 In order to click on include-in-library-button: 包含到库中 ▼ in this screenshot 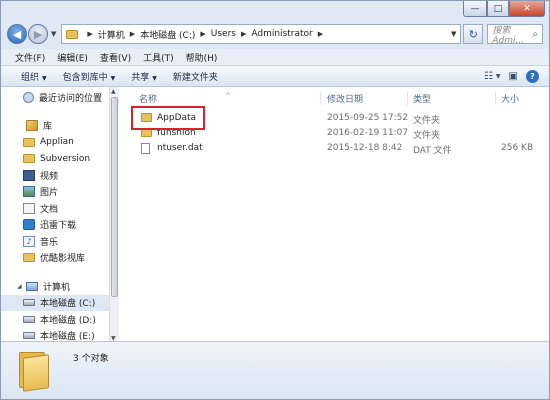, I will do `click(89, 76)`.